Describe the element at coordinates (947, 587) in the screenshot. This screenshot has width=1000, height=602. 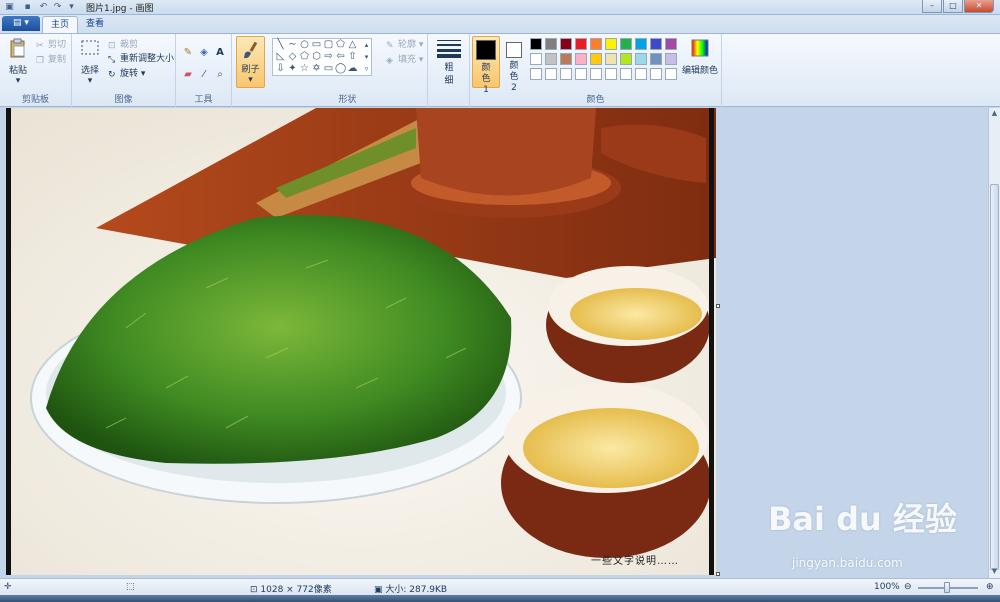
I see `zoom-slider-knob` at that location.